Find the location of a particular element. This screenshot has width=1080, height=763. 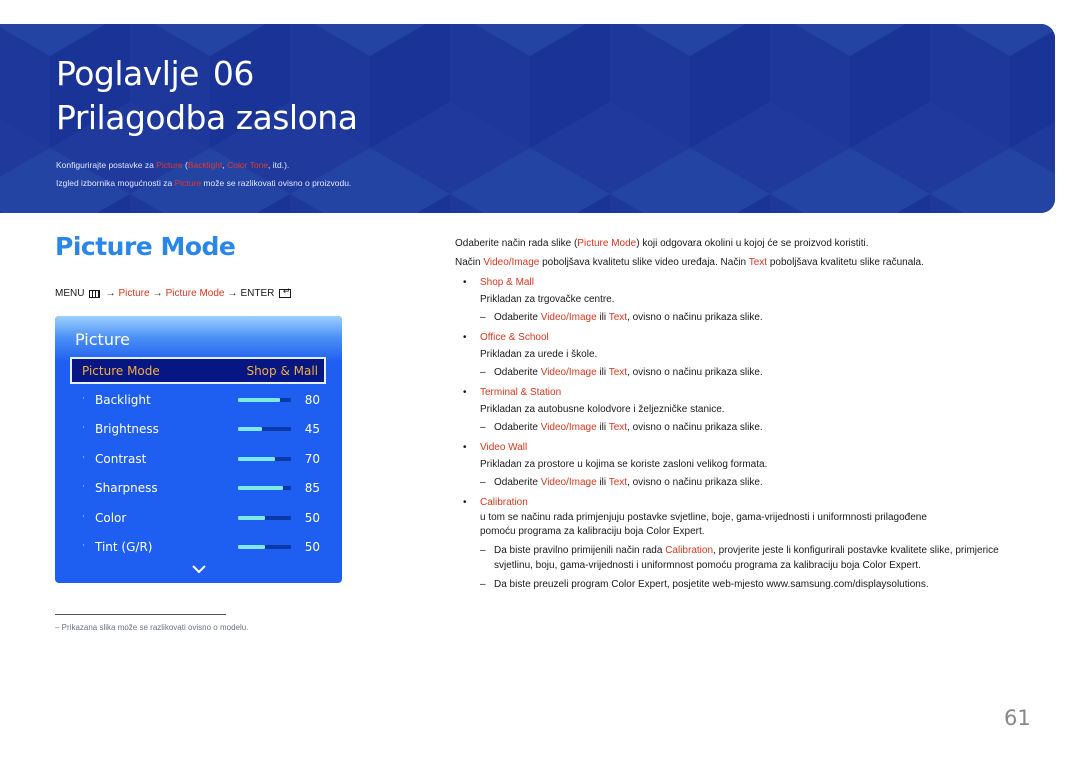

setting-label: Sharpness is located at coordinates (126, 488).